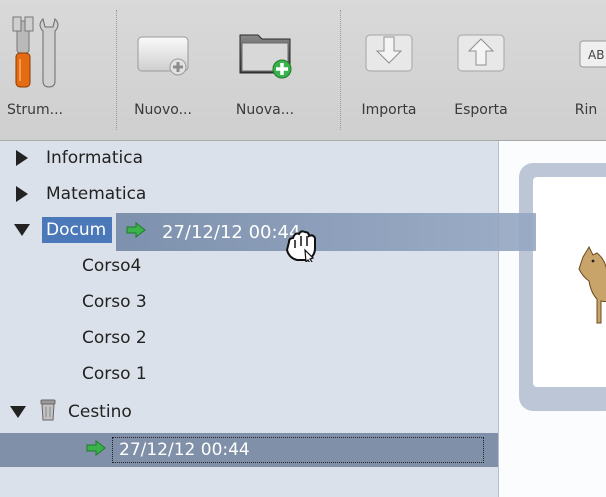  I want to click on page-thumbnail, so click(569, 282).